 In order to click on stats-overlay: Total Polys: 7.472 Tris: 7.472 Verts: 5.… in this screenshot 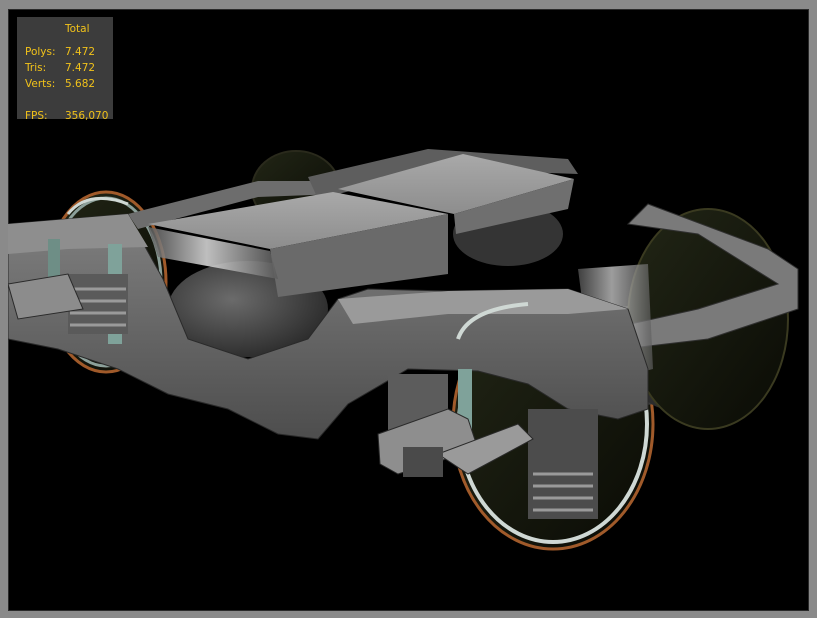, I will do `click(65, 69)`.